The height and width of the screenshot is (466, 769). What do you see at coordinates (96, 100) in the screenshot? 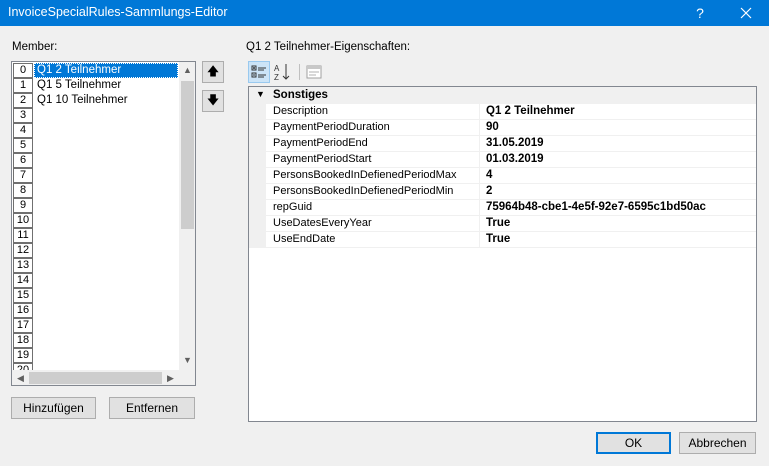
I see `list-item: 2 Q1 10 Teilnehmer` at bounding box center [96, 100].